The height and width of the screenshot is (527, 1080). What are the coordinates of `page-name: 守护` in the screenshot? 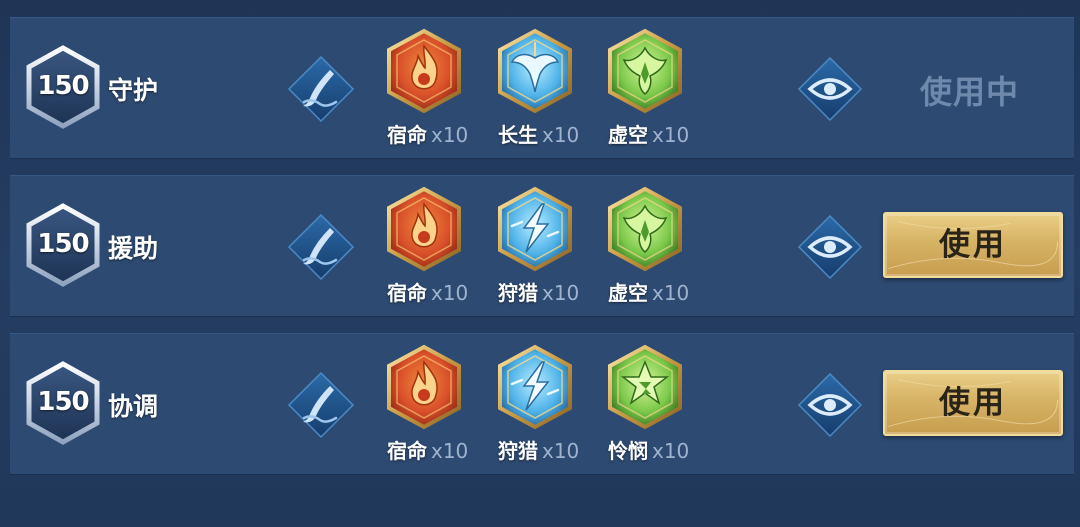 It's located at (133, 90).